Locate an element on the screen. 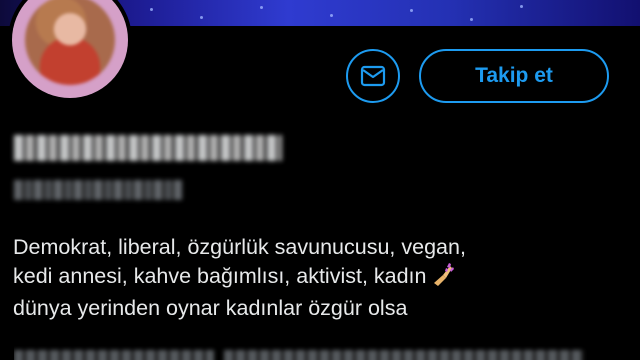 Image resolution: width=640 pixels, height=360 pixels. avatar is located at coordinates (70, 51).